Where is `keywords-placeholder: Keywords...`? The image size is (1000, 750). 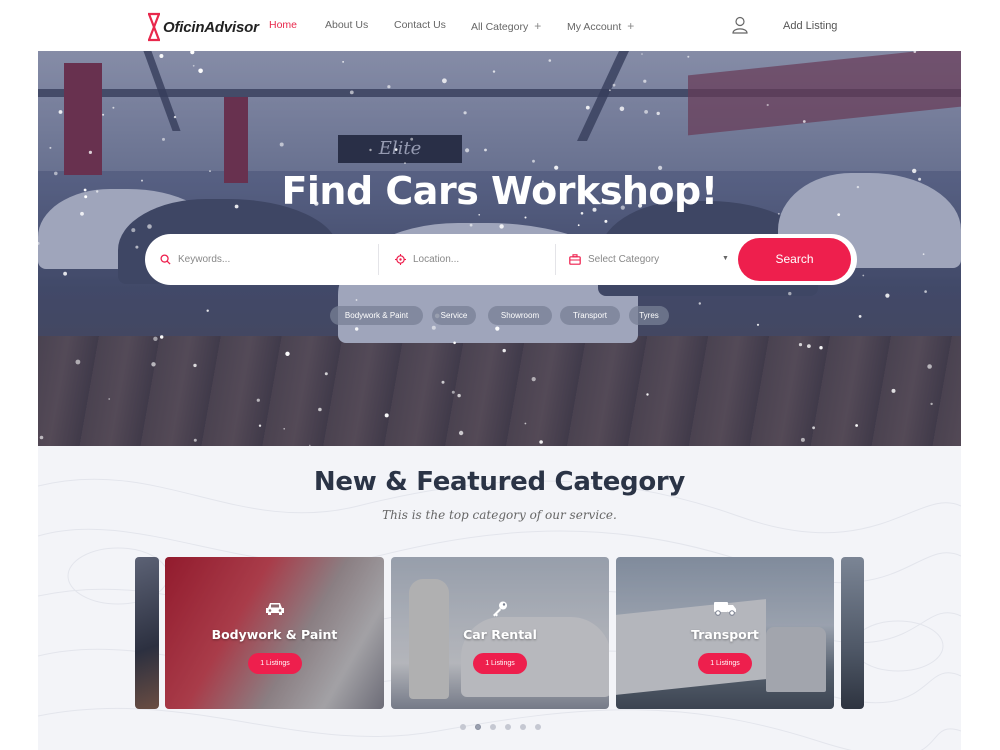
keywords-placeholder: Keywords... is located at coordinates (204, 259).